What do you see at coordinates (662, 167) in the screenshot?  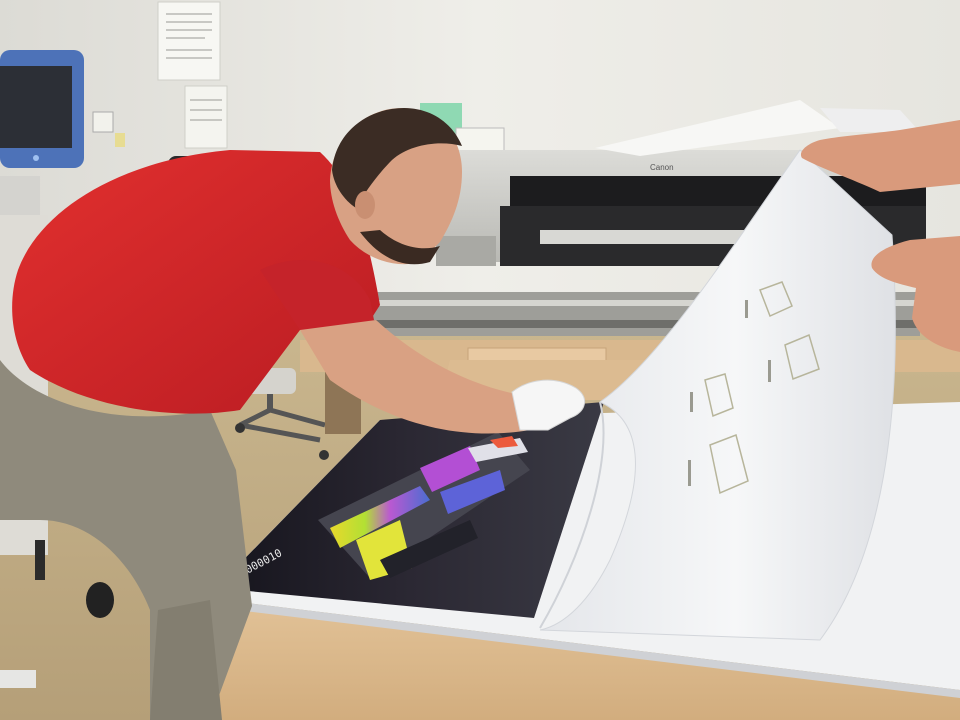 I see `printer-brand-label: Canon` at bounding box center [662, 167].